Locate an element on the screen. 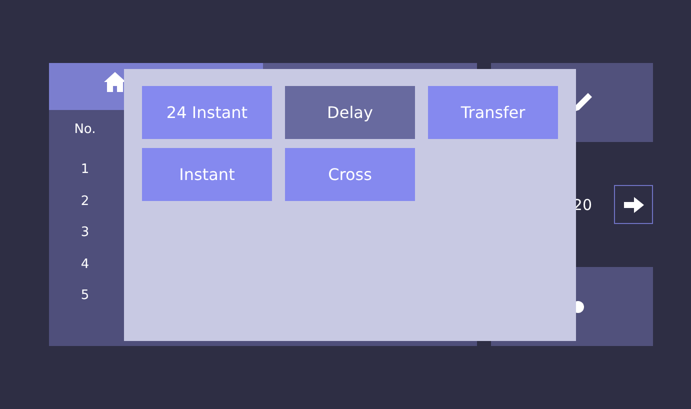 The width and height of the screenshot is (691, 409). column-header: No. is located at coordinates (85, 130).